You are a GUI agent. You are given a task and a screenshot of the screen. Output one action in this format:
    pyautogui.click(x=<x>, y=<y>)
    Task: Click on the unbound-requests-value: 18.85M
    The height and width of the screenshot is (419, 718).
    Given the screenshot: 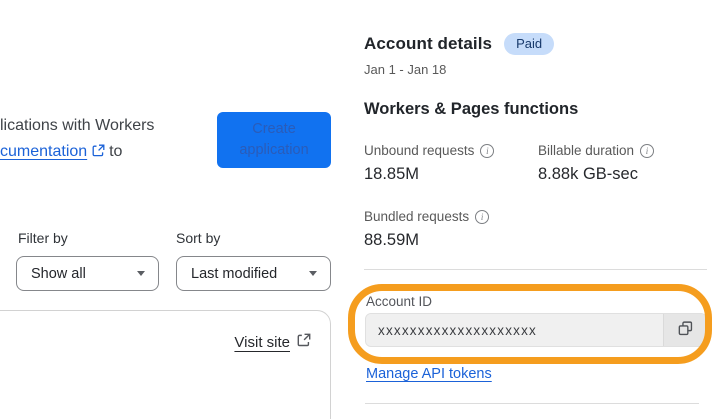 What is the action you would take?
    pyautogui.click(x=392, y=174)
    